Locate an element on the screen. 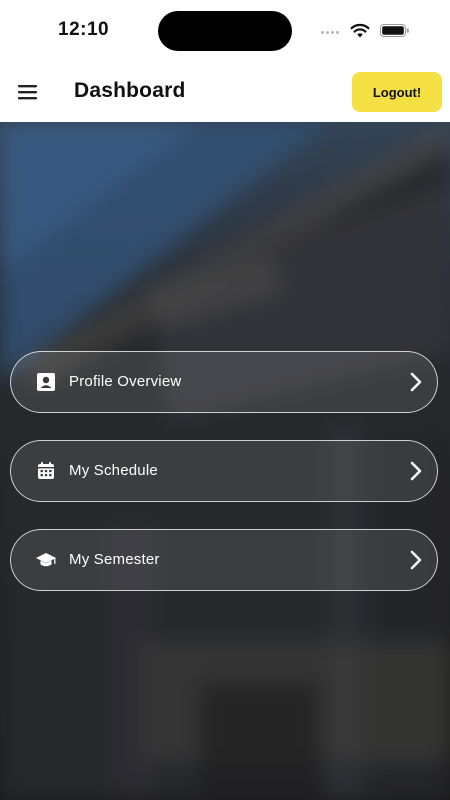  my-semester-button: My Semester is located at coordinates (224, 560).